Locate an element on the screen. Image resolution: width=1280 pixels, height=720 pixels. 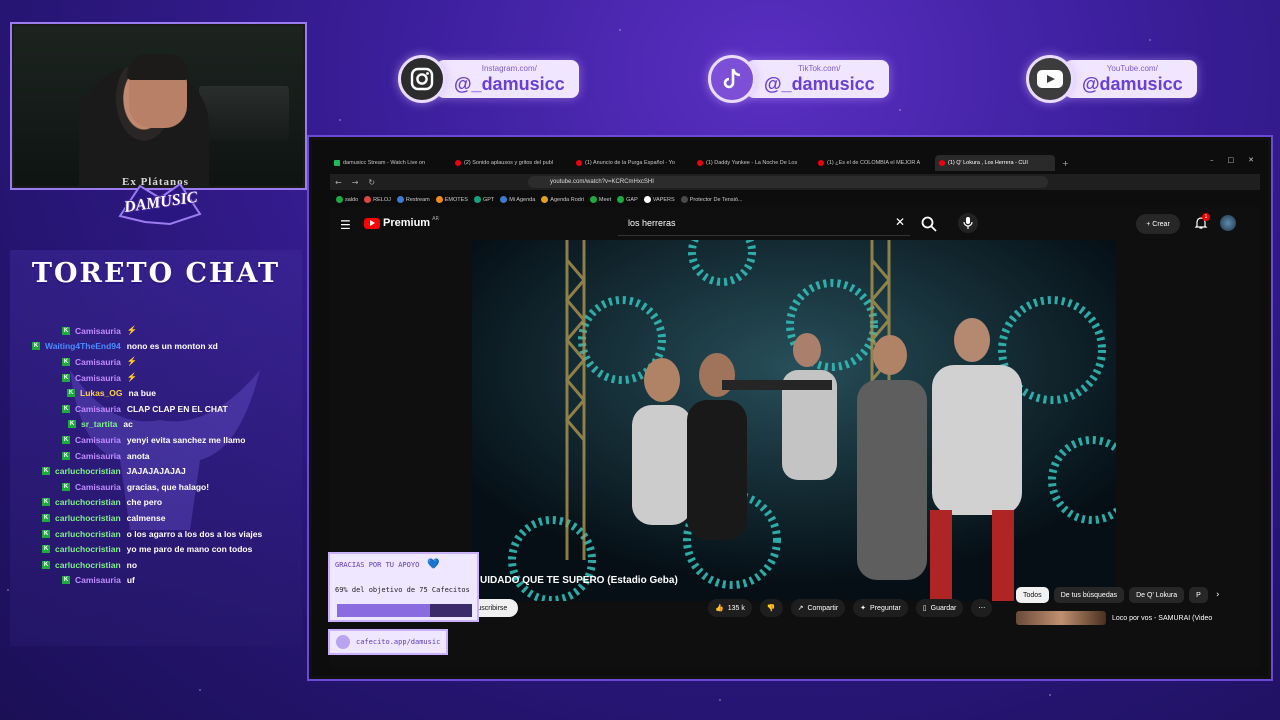
close-window-icon: ✕ is located at coordinates (1251, 160).